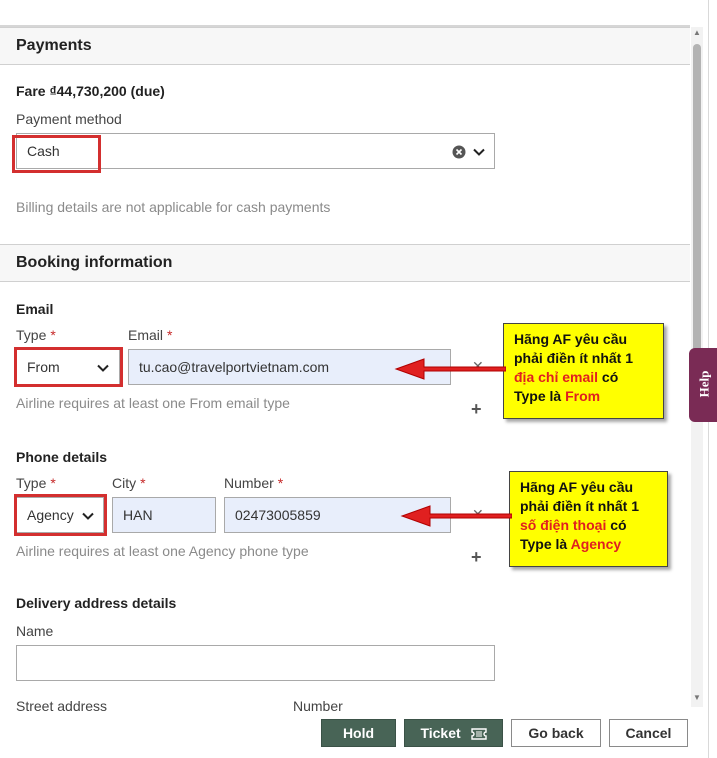 The height and width of the screenshot is (758, 717). I want to click on phone-heading: Phone details, so click(62, 457).